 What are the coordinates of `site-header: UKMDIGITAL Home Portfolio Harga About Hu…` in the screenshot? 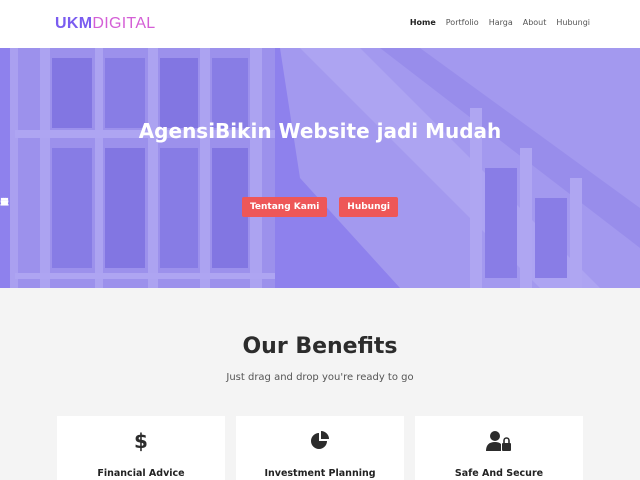 It's located at (320, 24).